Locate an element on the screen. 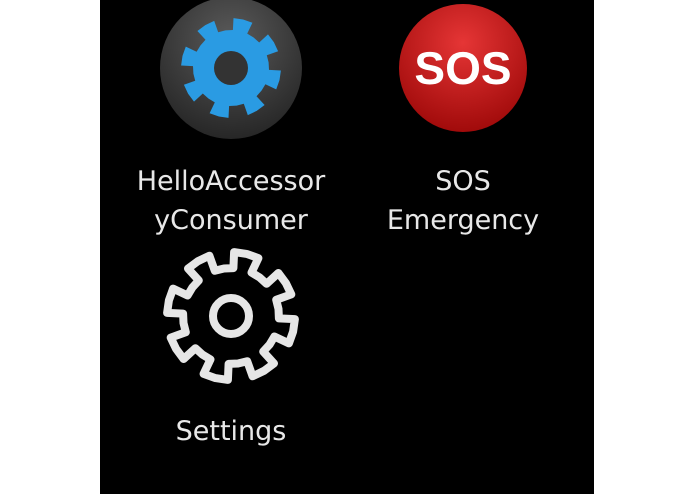 The image size is (695, 494). gear-icon is located at coordinates (231, 70).